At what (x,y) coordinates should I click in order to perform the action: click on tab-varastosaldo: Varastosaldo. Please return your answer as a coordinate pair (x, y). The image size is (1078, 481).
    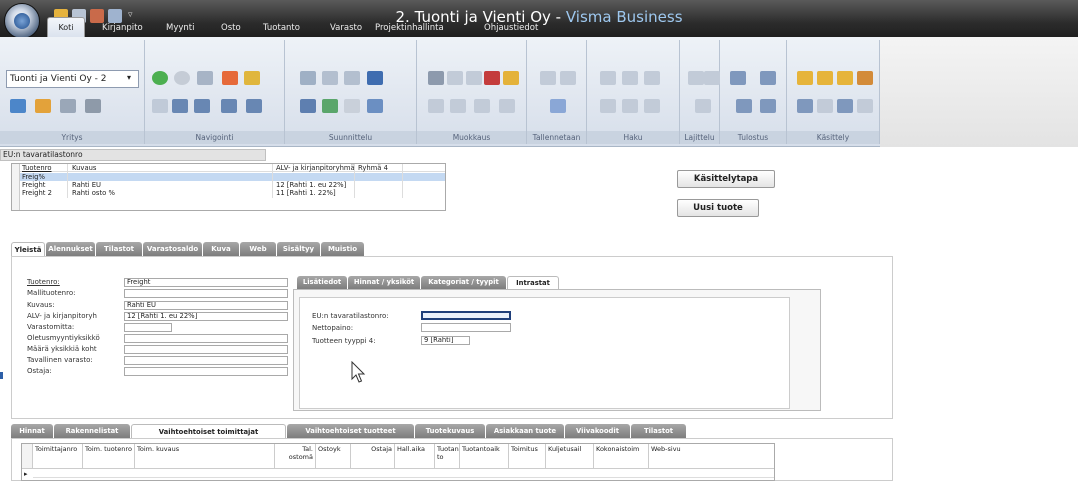
    Looking at the image, I should click on (172, 249).